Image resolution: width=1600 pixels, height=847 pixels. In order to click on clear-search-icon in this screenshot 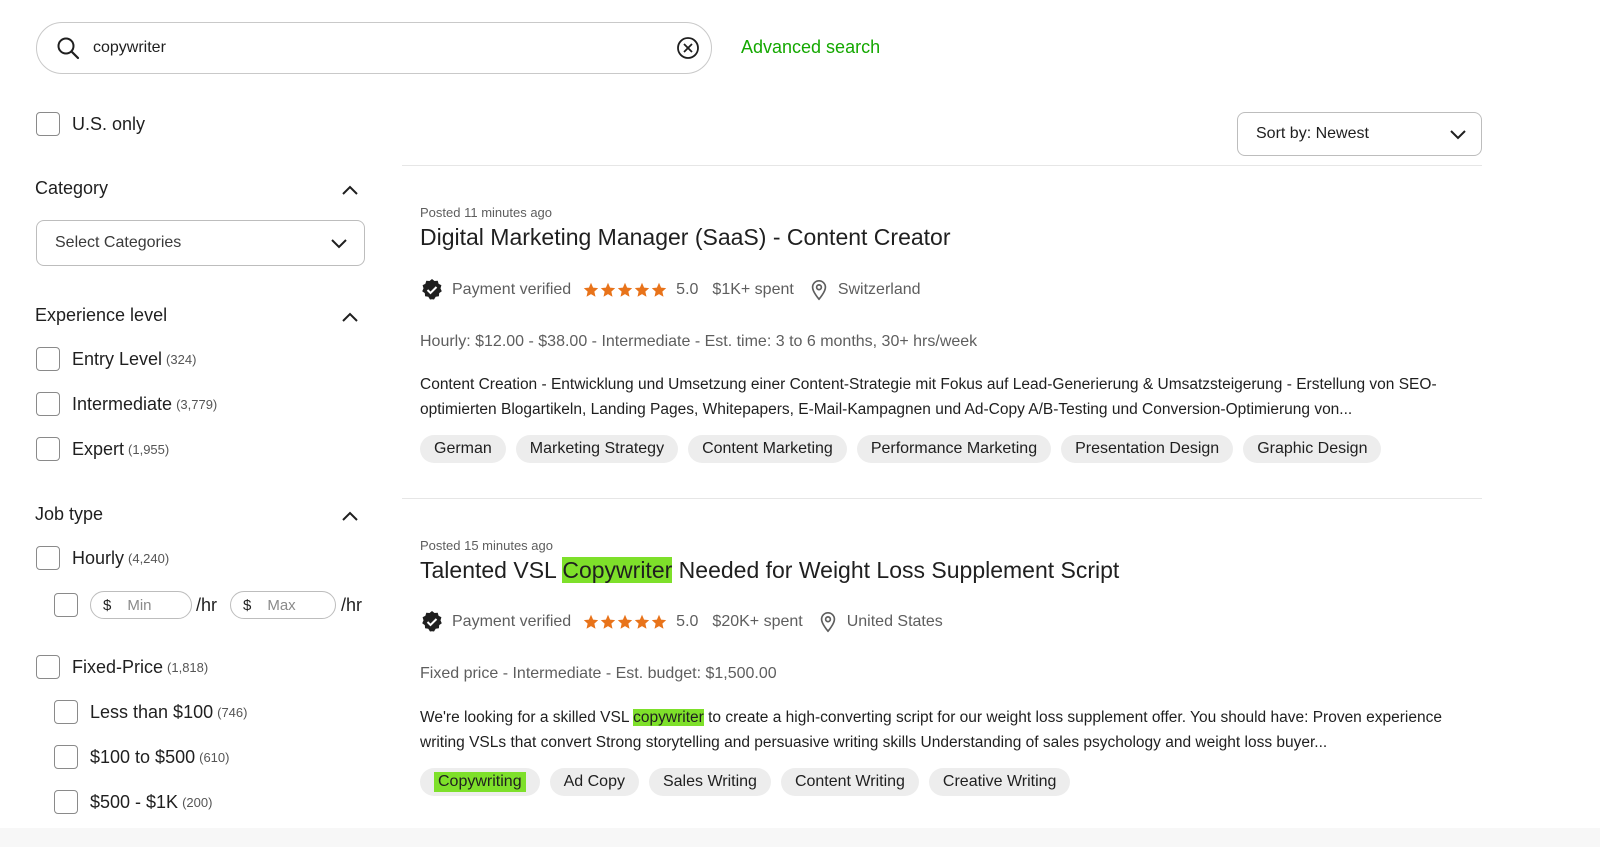, I will do `click(688, 48)`.